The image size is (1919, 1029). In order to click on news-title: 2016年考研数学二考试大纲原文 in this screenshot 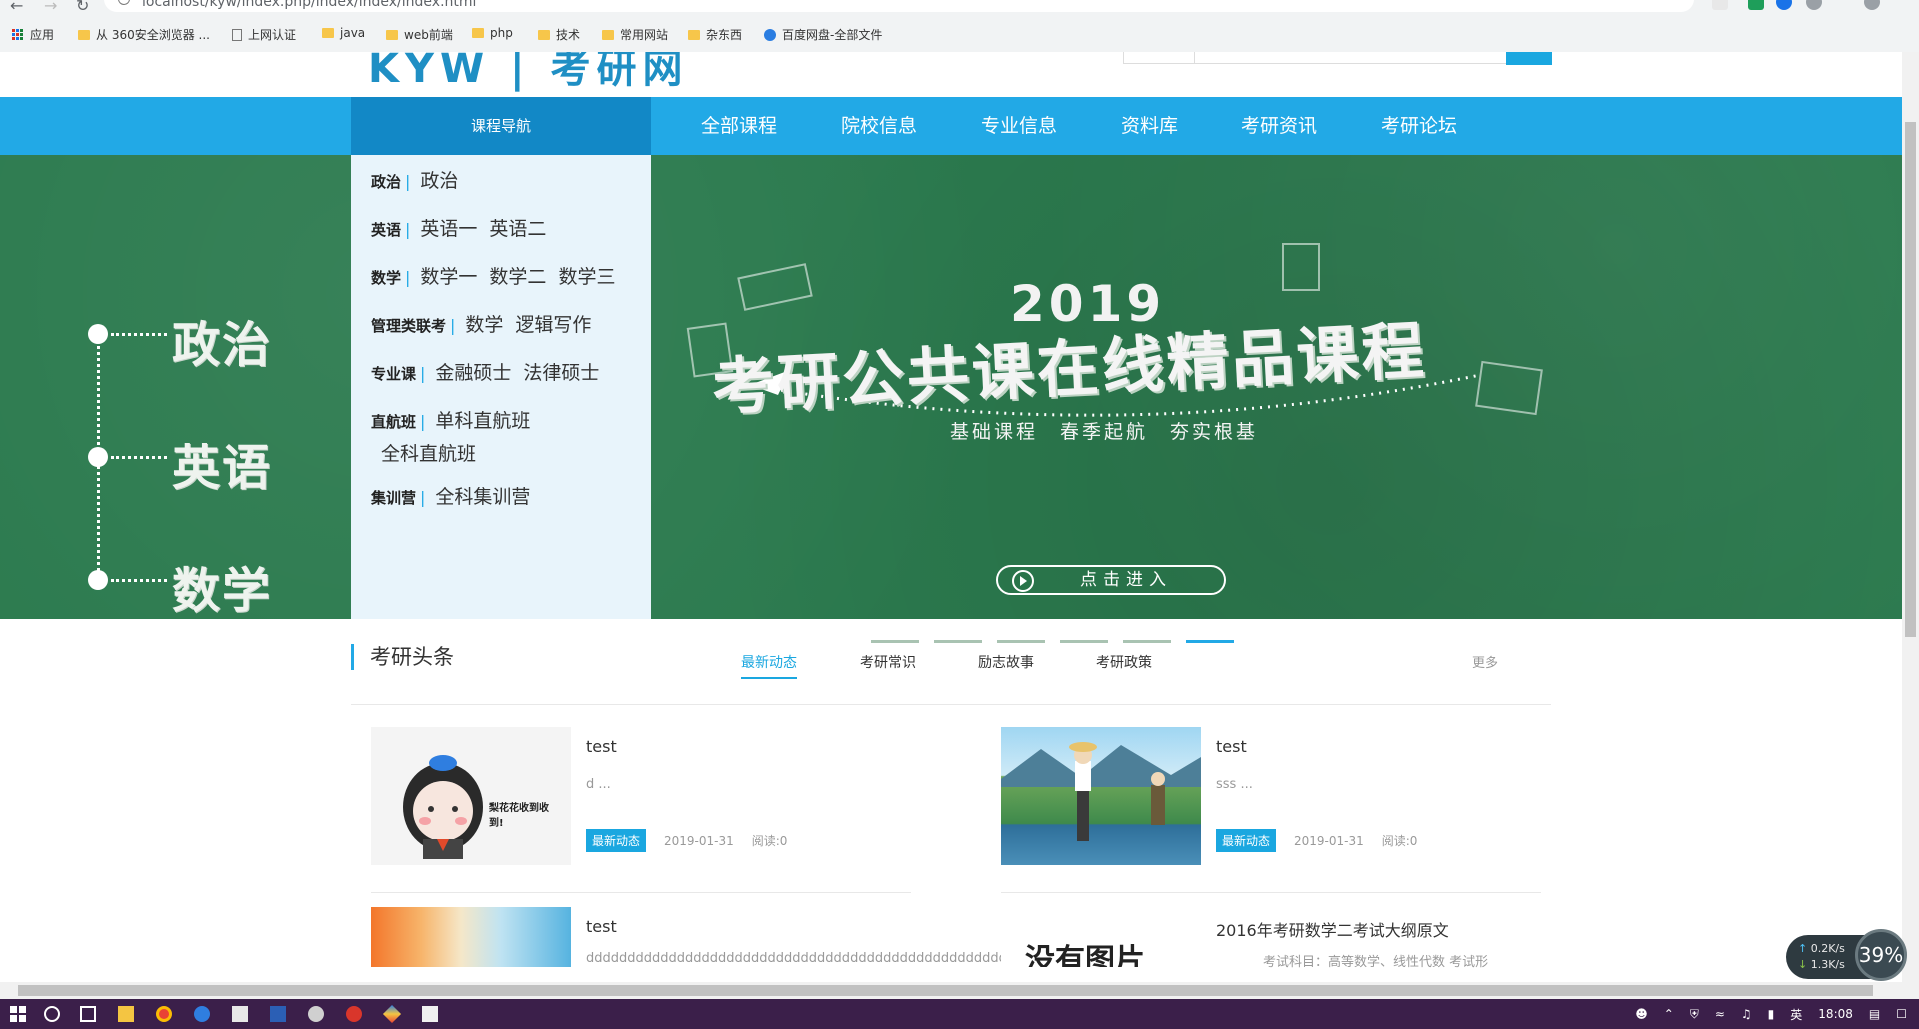, I will do `click(1332, 929)`.